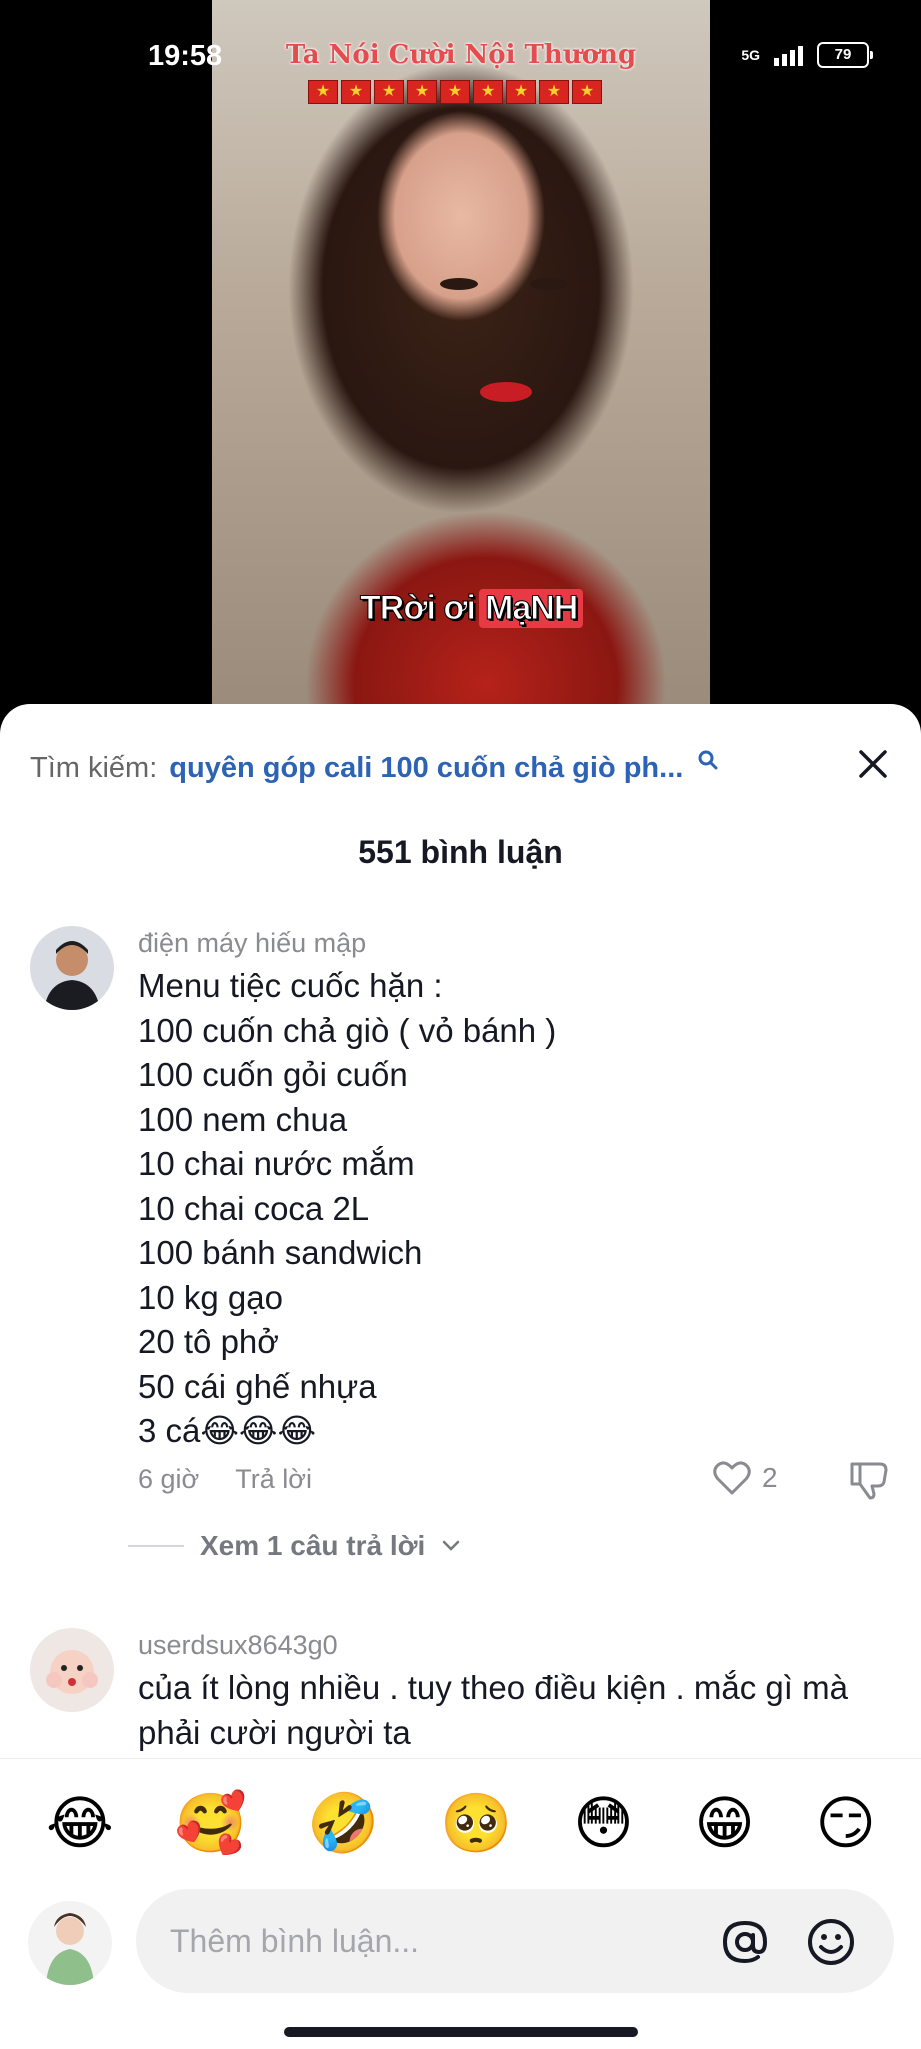 This screenshot has height=2049, width=921. Describe the element at coordinates (273, 1479) in the screenshot. I see `reply-button: Trả lời` at that location.